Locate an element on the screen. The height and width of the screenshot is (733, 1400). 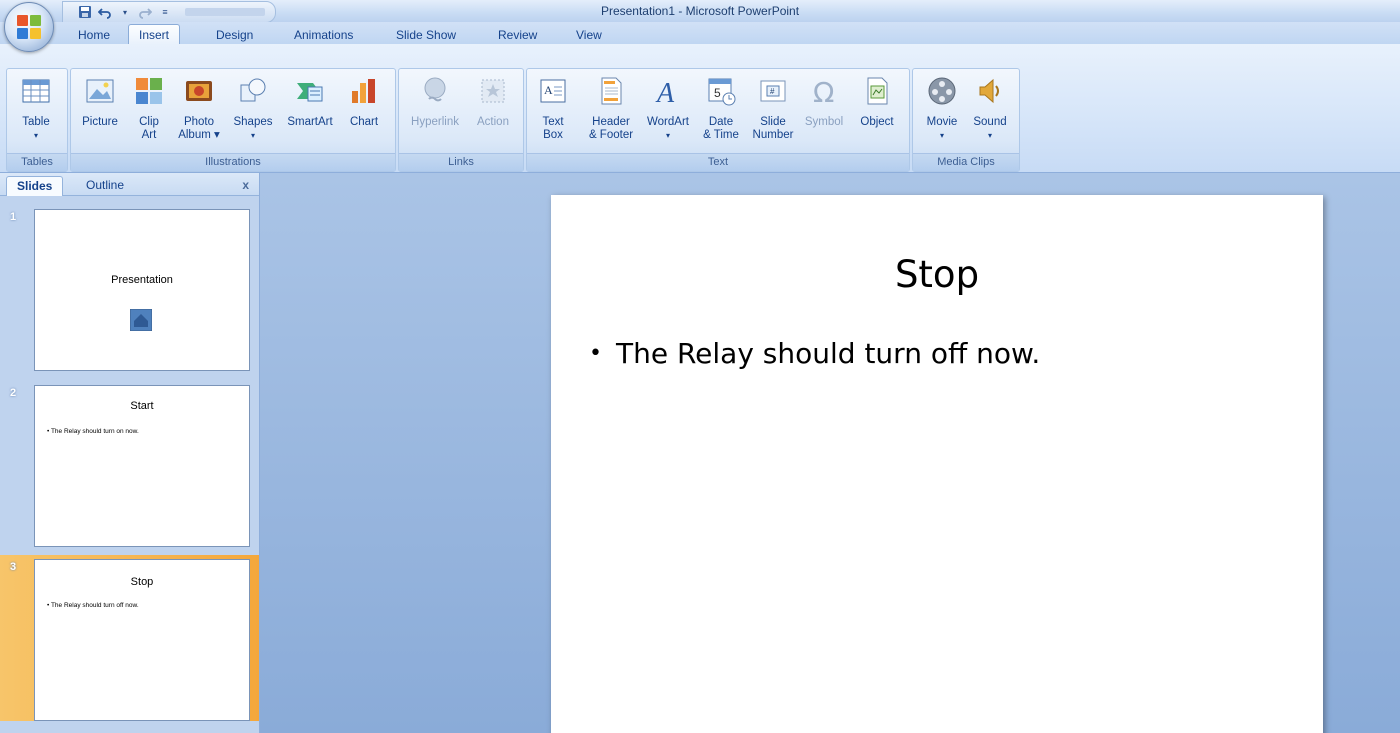
slide-thumbnail-row: 2 Start • The Relay should turn on now. is located at coordinates (129, 464).